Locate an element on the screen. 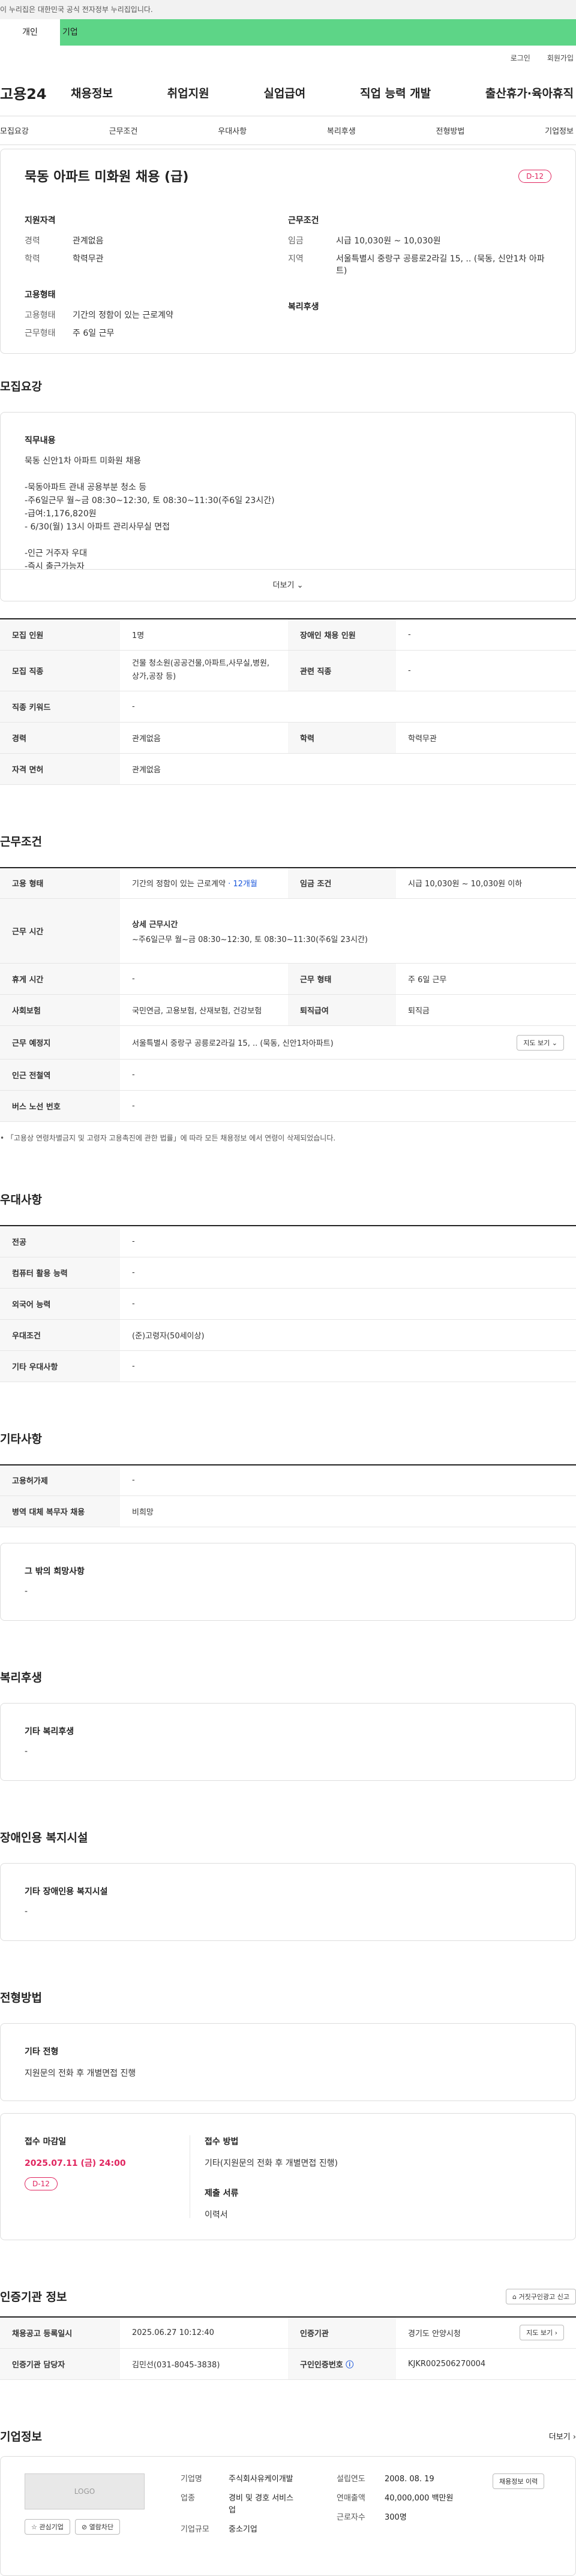 Image resolution: width=576 pixels, height=2576 pixels. employment-heading: 고용형태 is located at coordinates (40, 295).